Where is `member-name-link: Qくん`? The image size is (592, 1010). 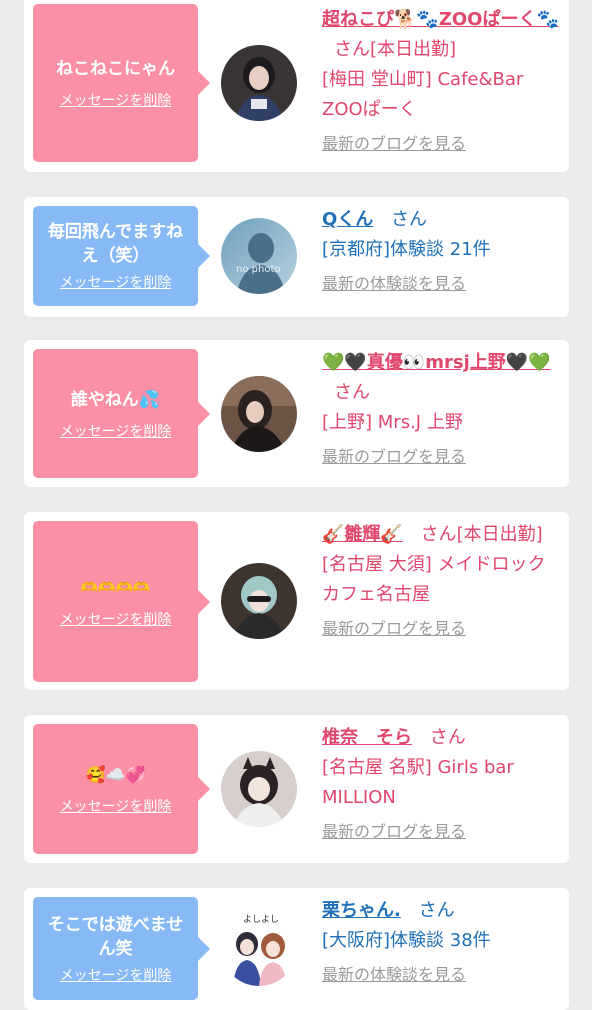 member-name-link: Qくん is located at coordinates (347, 219).